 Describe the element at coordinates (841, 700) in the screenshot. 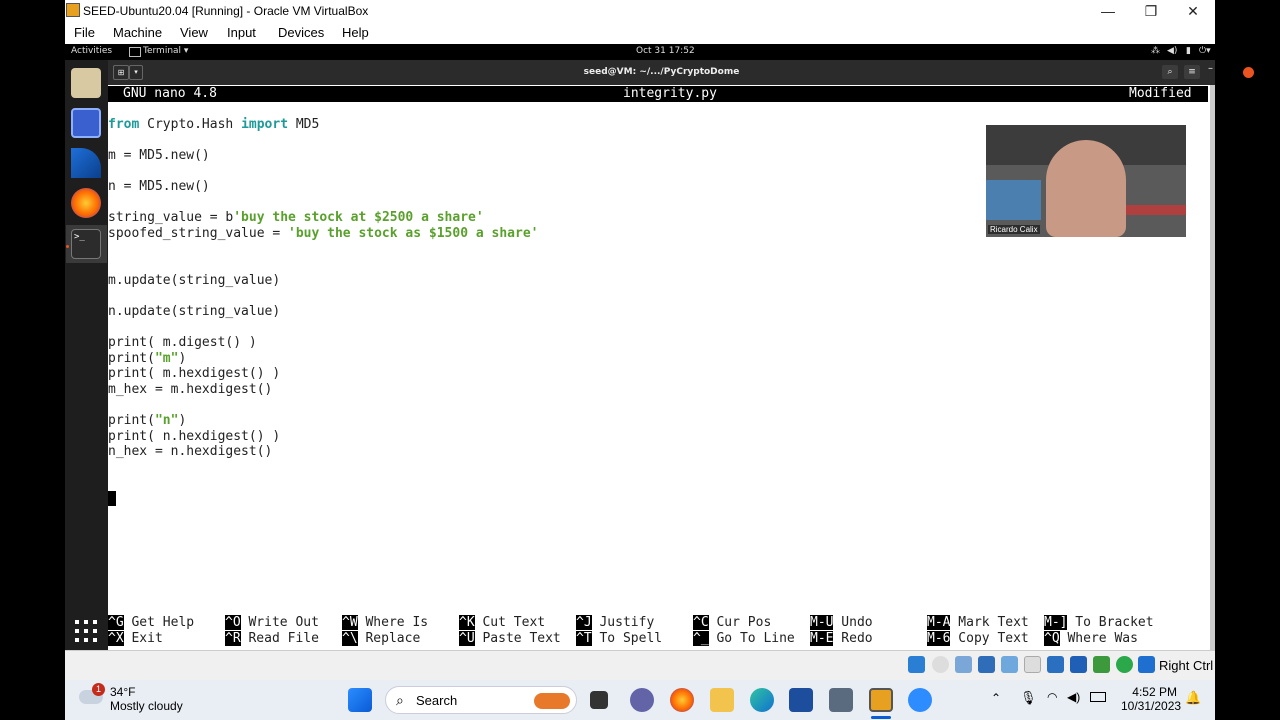

I see `virtualbox-taskbar-icon` at that location.